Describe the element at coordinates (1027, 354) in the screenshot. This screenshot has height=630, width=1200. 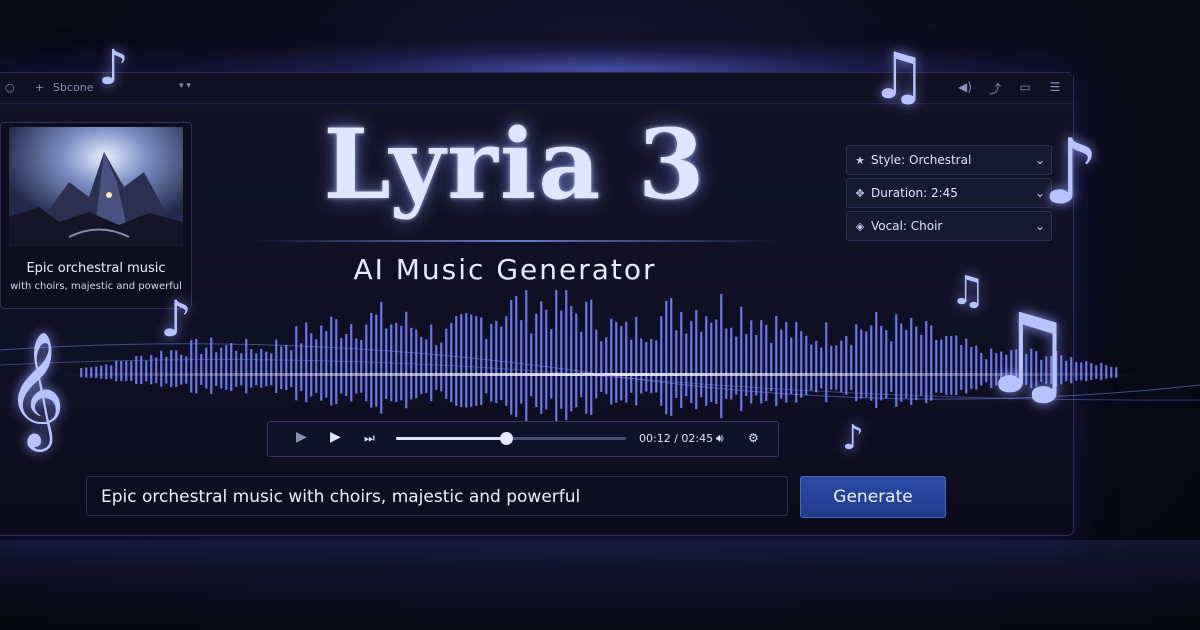
I see `music-note-icon: ♫` at that location.